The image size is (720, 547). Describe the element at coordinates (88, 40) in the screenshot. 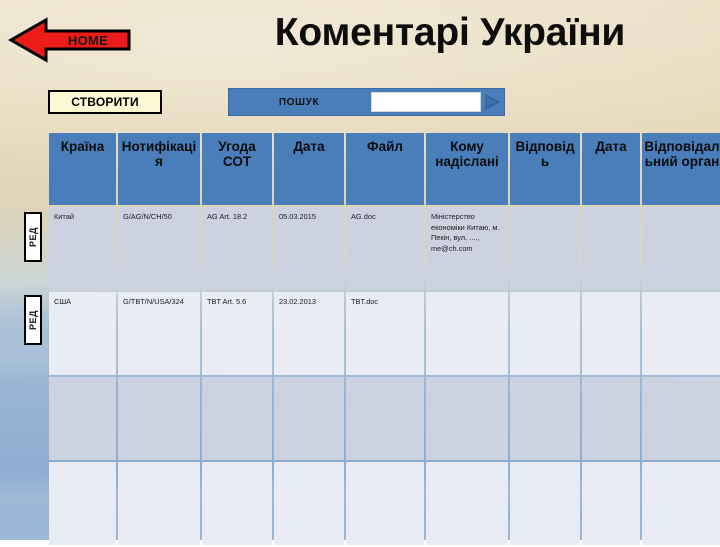

I see `home-label: HOME` at that location.